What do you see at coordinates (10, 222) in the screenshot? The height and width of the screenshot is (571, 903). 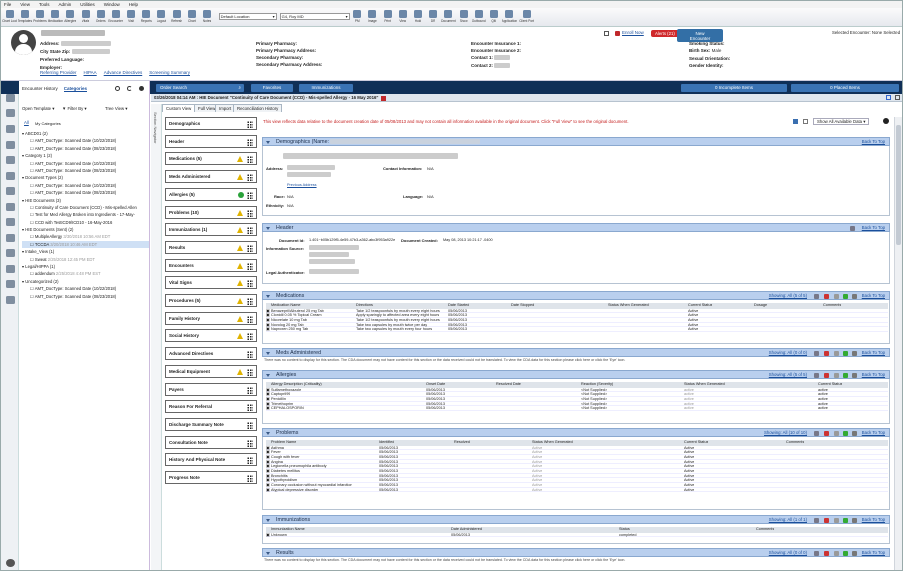 I see `syringe-icon` at bounding box center [10, 222].